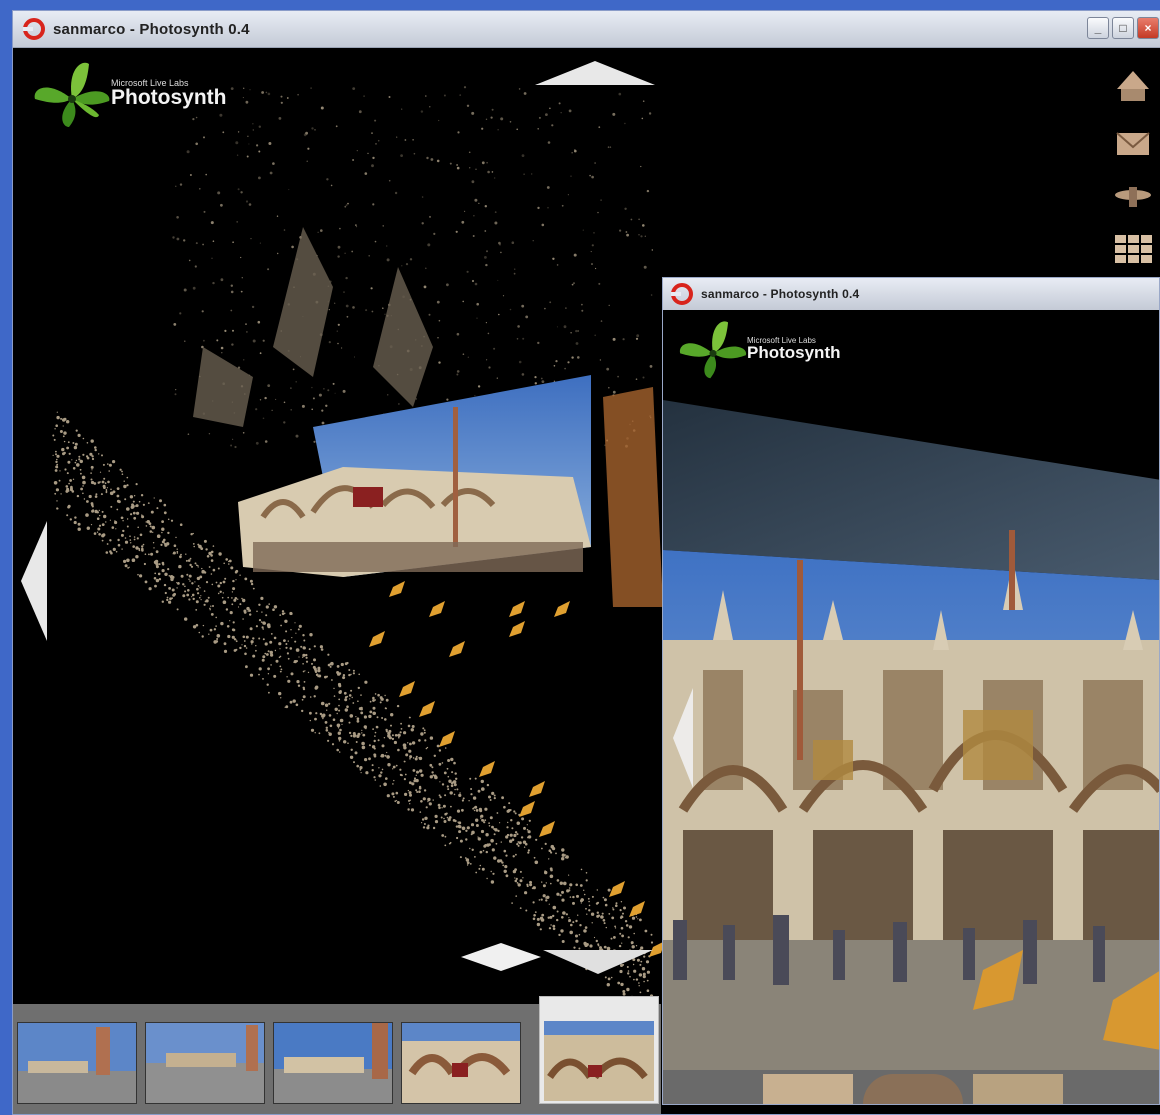  I want to click on main-window-title: sanmarco - Photosynth 0.4, so click(151, 29).